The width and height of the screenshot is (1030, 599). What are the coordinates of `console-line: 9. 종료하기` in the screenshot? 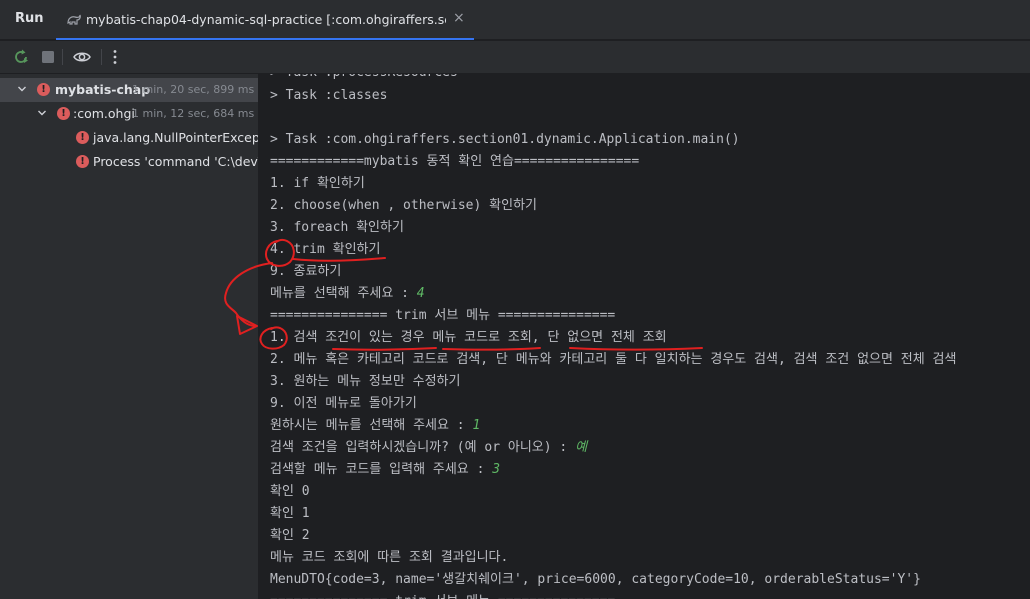 It's located at (306, 271).